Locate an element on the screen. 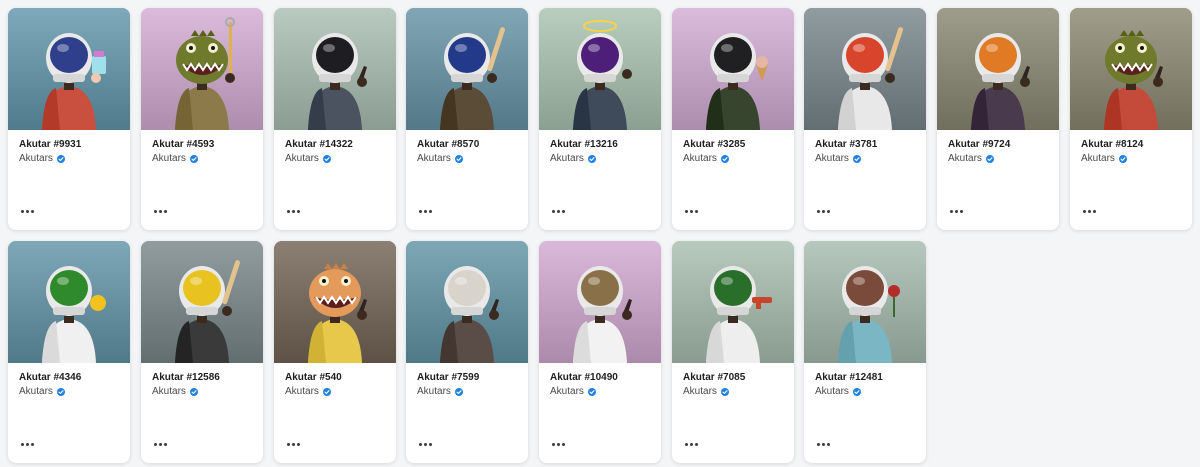 The image size is (1200, 467). nft-card: Akutar #4593 Akutars is located at coordinates (202, 119).